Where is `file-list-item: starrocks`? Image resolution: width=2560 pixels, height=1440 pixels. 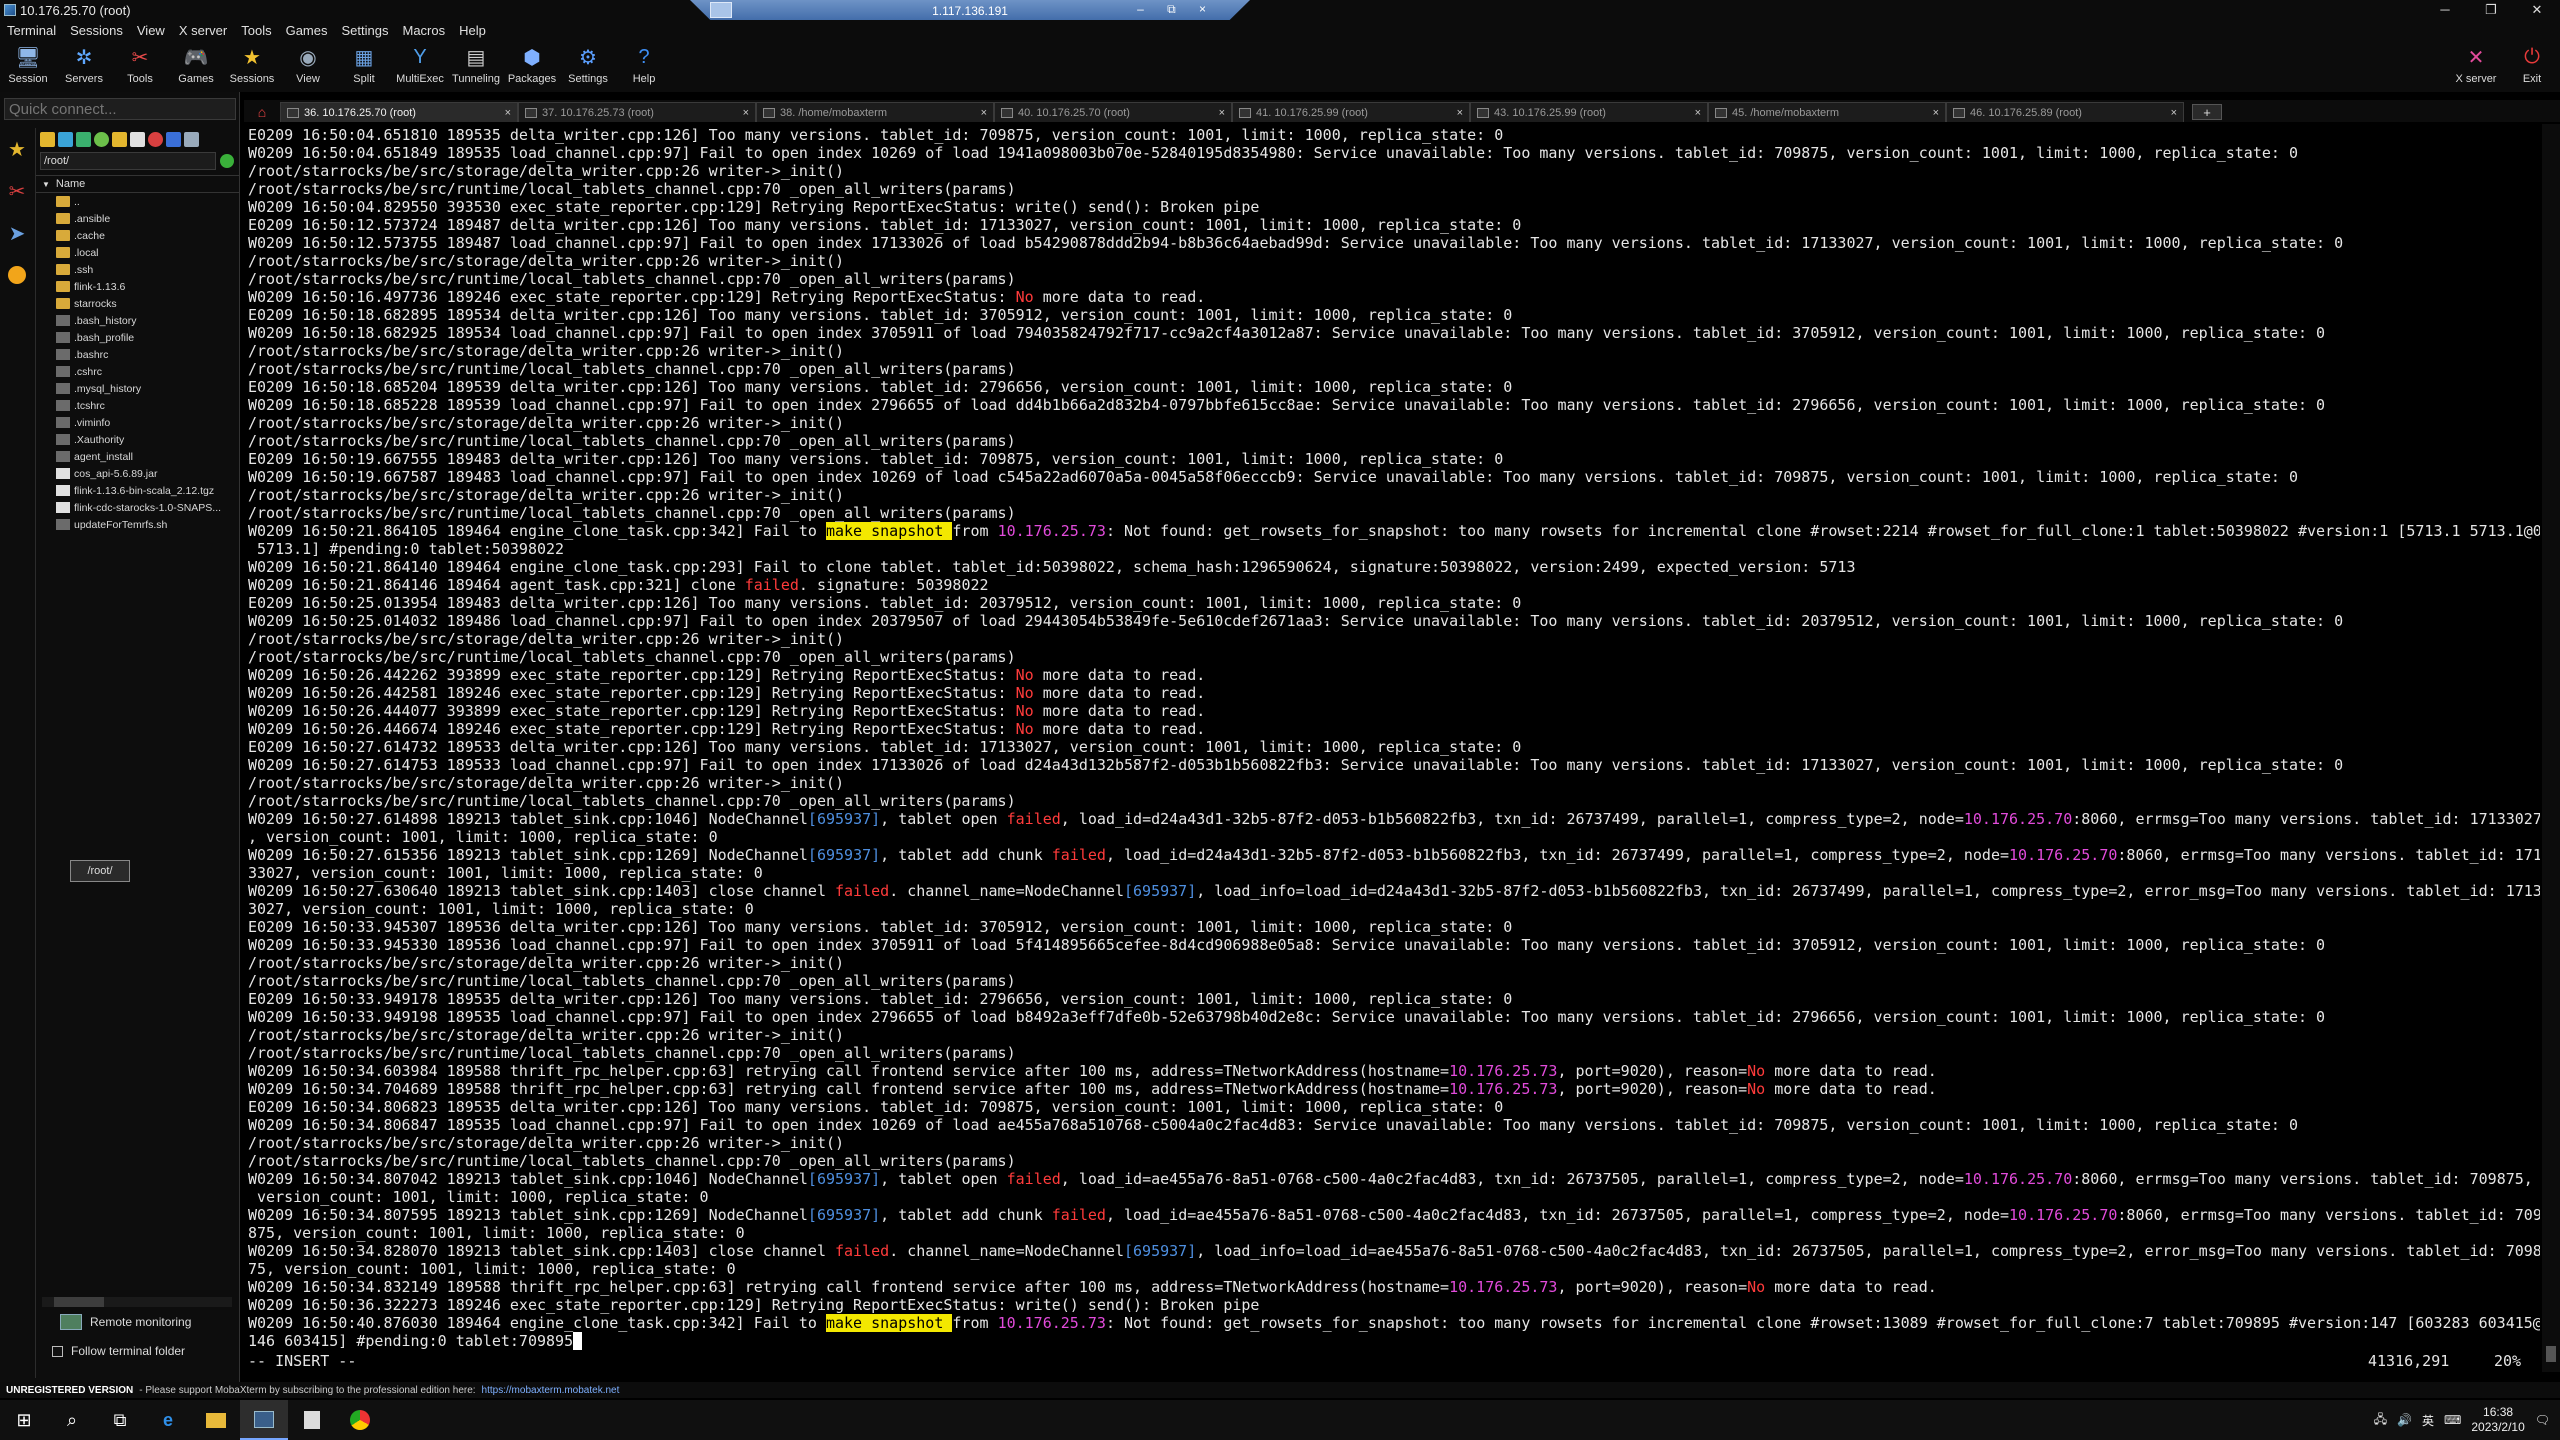 file-list-item: starrocks is located at coordinates (148, 303).